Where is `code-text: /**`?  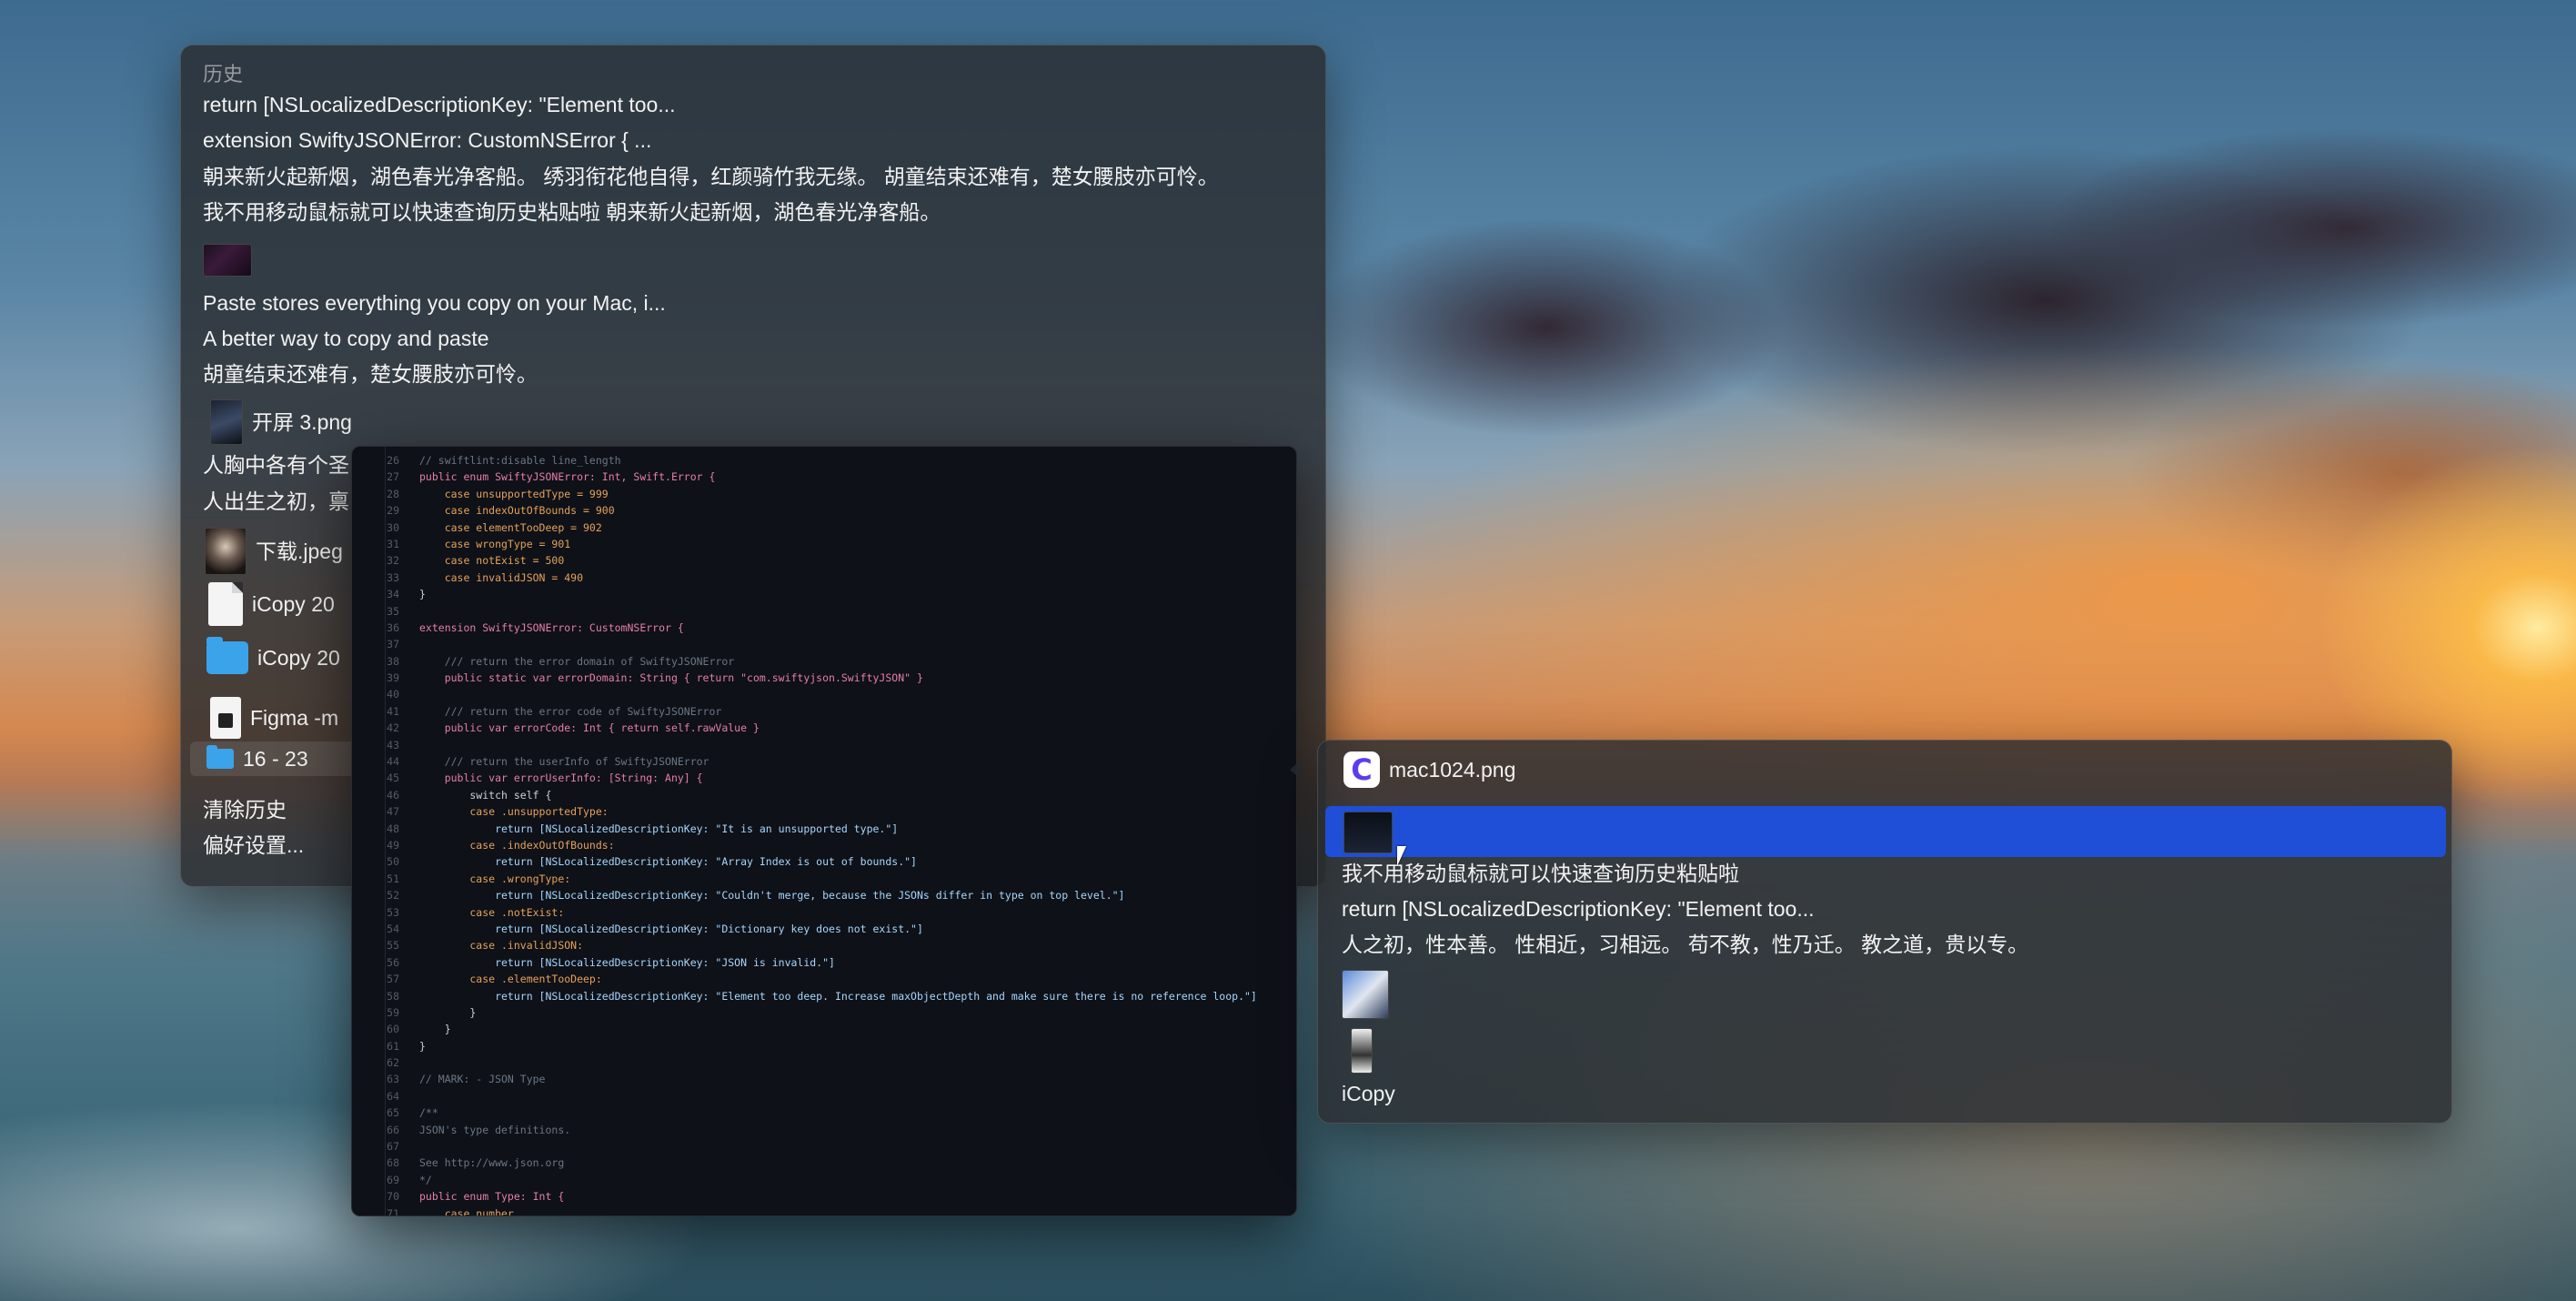
code-text: /** is located at coordinates (428, 1113).